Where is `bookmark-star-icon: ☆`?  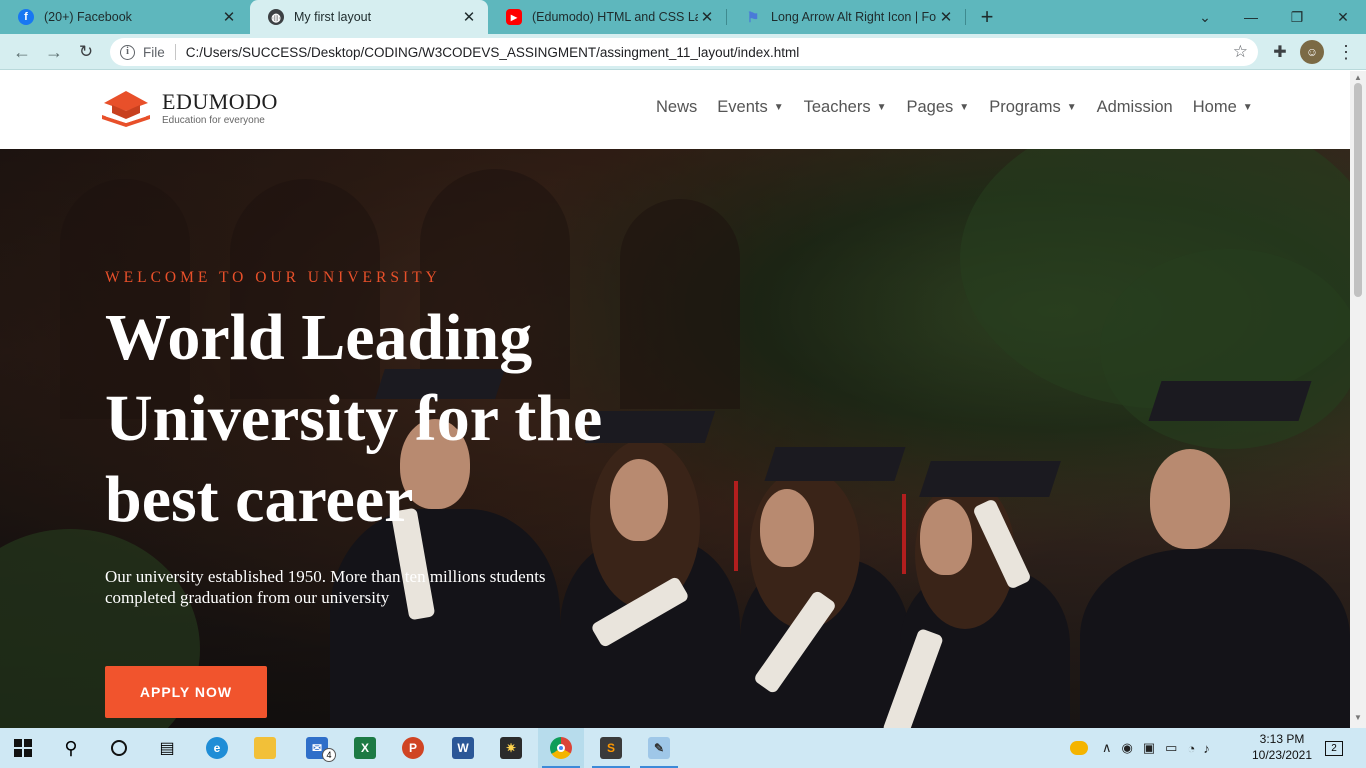 bookmark-star-icon: ☆ is located at coordinates (1240, 52).